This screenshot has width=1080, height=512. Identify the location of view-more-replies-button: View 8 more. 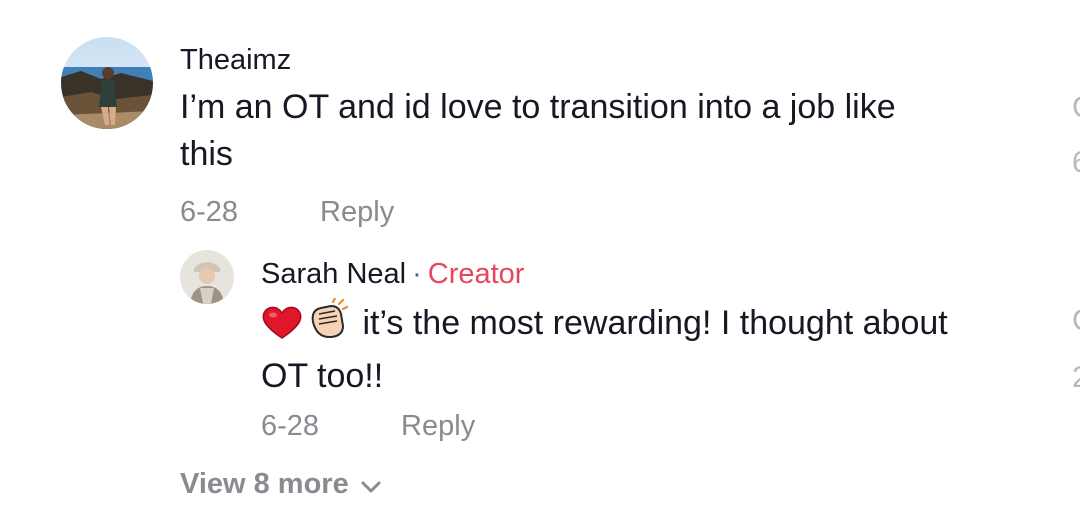
(280, 484).